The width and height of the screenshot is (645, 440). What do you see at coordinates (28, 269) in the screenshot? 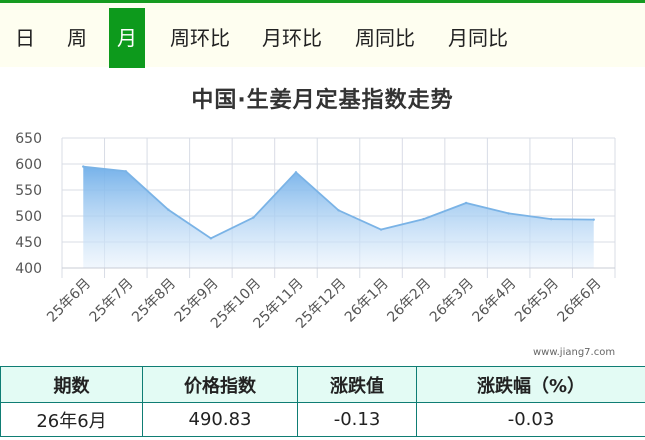
I see `y-tick-label: 400` at bounding box center [28, 269].